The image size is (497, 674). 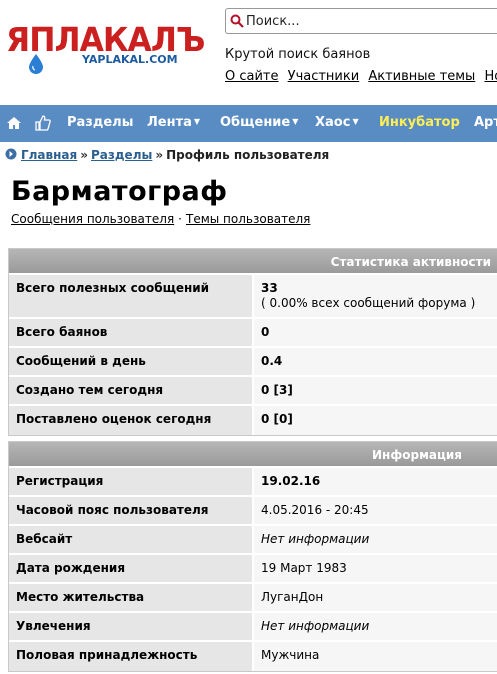 What do you see at coordinates (121, 155) in the screenshot?
I see `breadcrumb-sections: Разделы` at bounding box center [121, 155].